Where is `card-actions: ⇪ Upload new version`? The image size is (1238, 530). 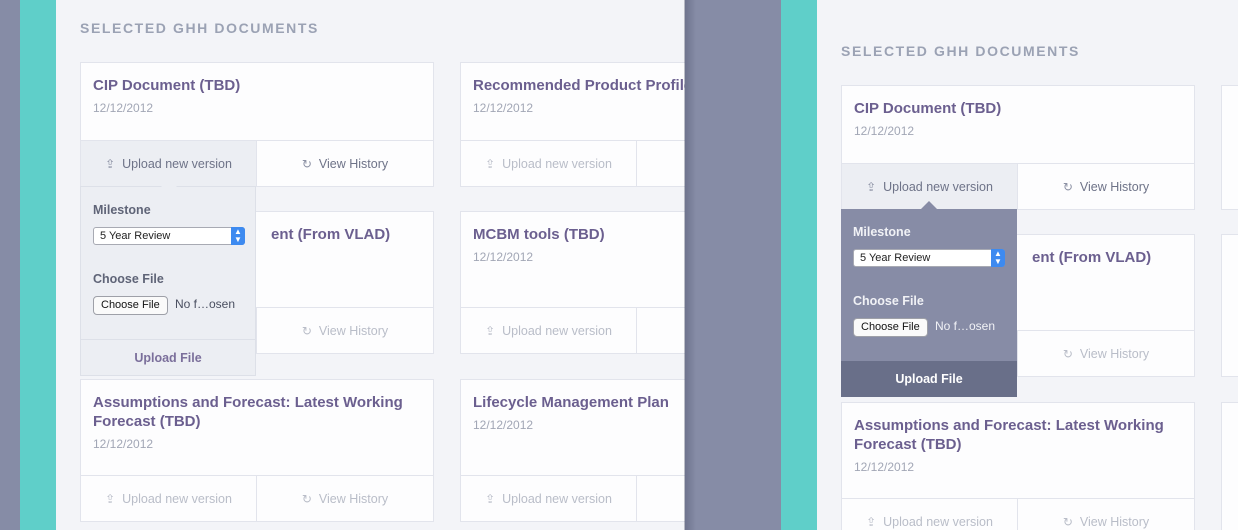 card-actions: ⇪ Upload new version is located at coordinates (573, 330).